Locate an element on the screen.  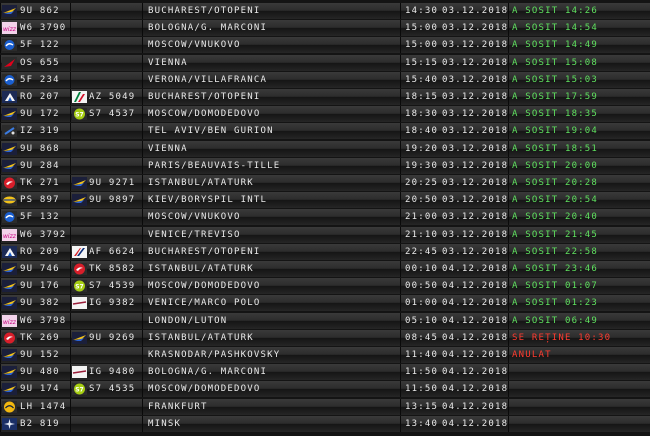
codeshare-flight-number: AF 6624 is located at coordinates (112, 251).